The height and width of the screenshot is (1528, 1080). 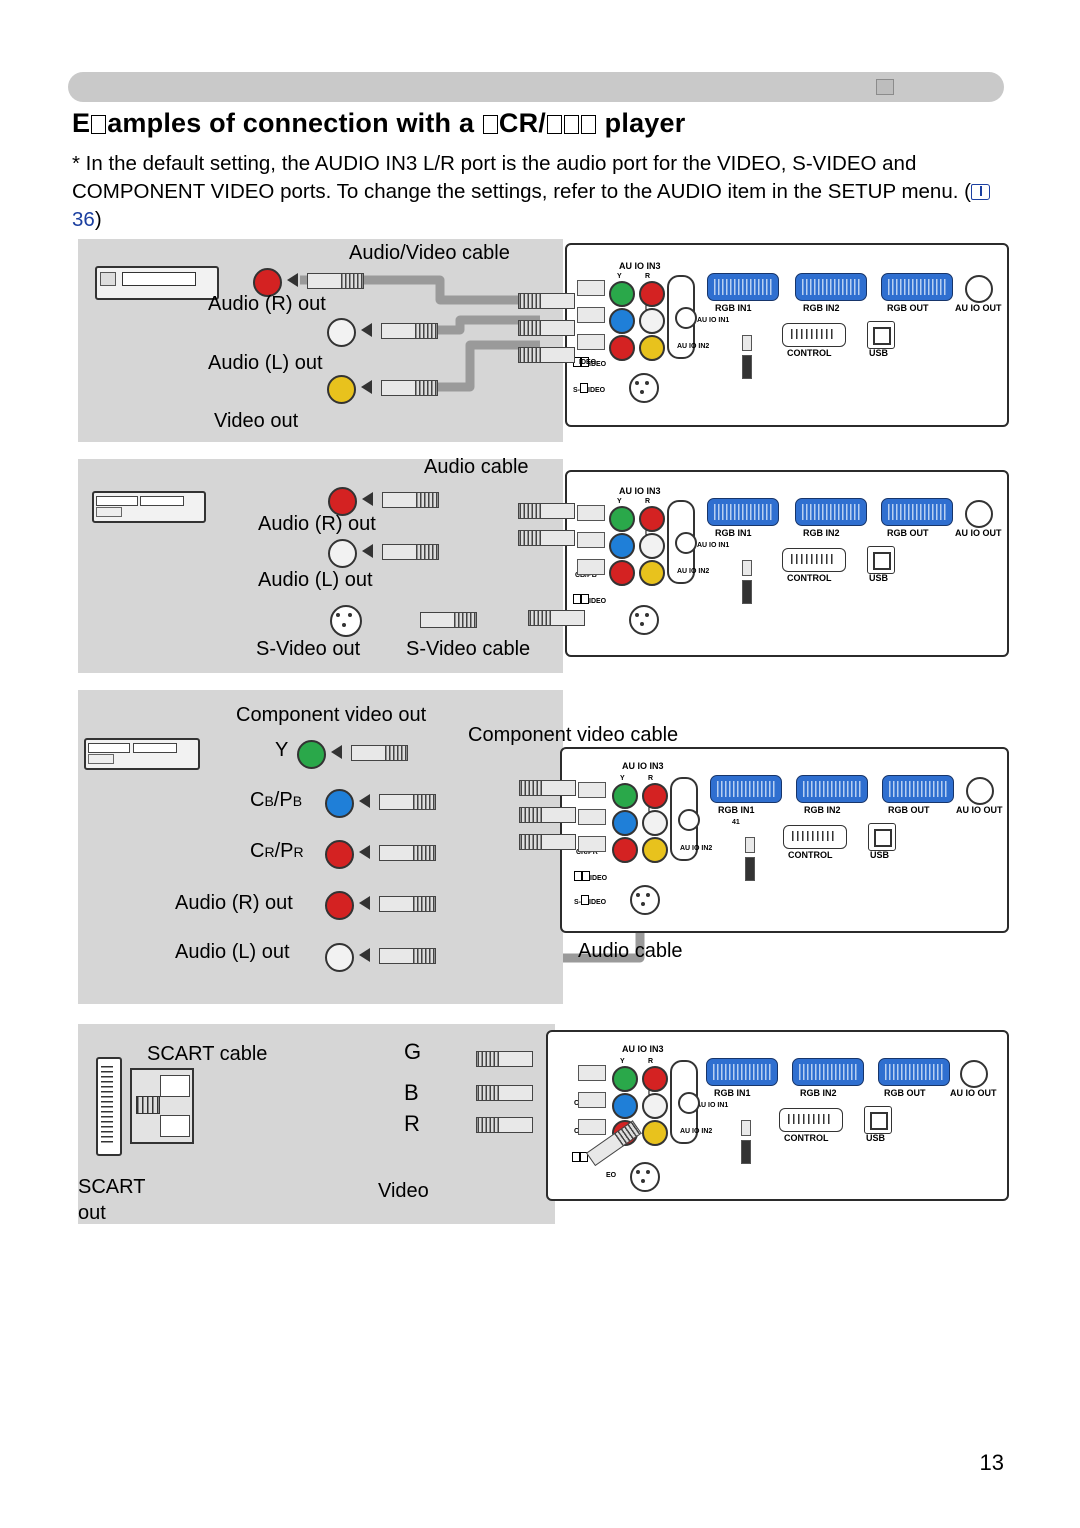 I want to click on panel2-label-audio-in1: AU IO IN1, so click(x=713, y=545).